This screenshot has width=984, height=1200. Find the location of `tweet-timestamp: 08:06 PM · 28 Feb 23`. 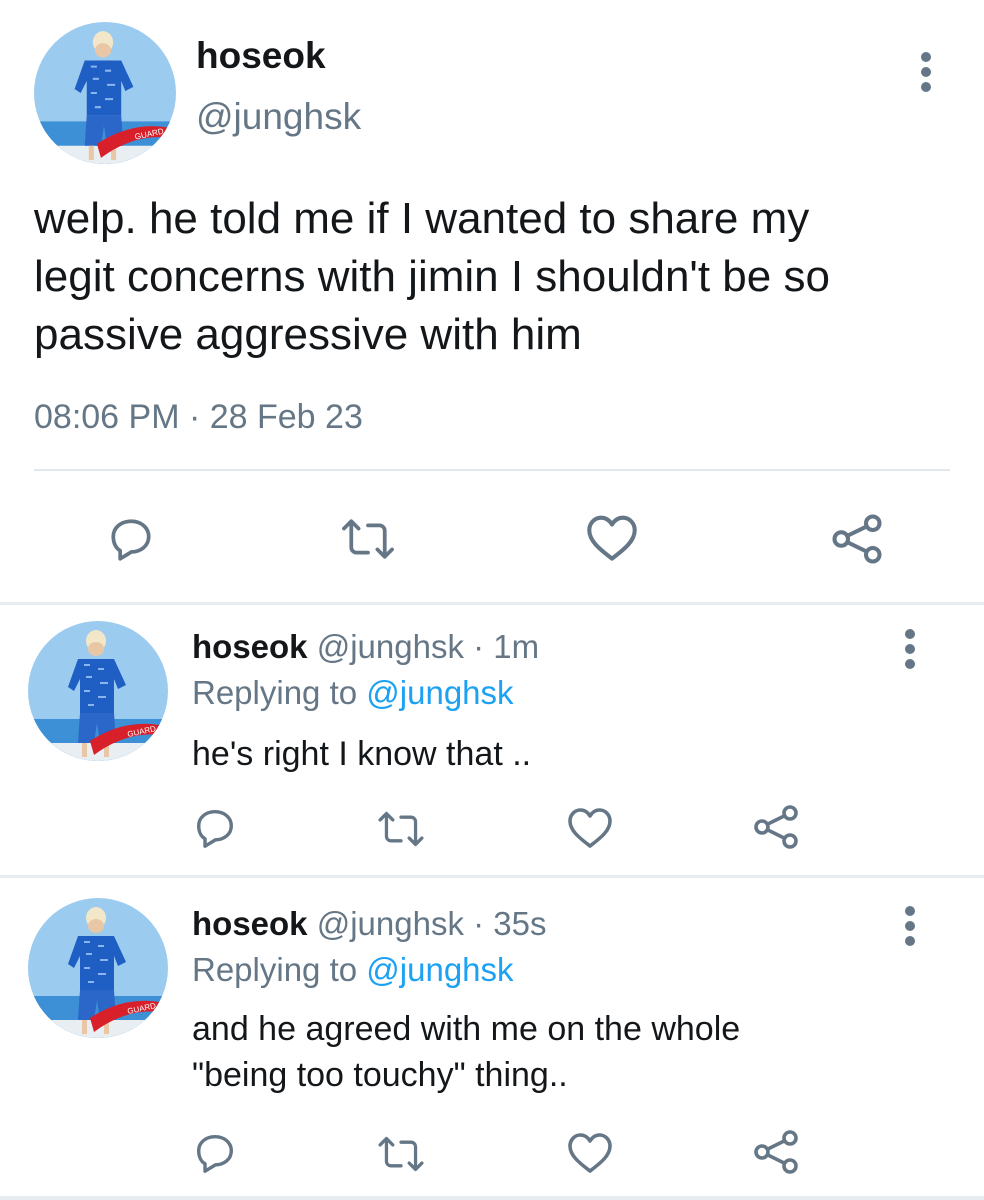

tweet-timestamp: 08:06 PM · 28 Feb 23 is located at coordinates (198, 417).